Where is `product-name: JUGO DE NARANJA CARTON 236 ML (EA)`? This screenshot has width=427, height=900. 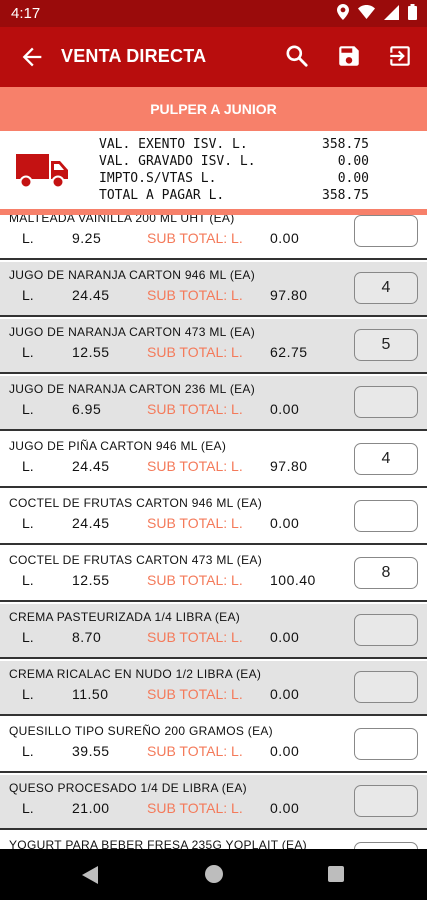
product-name: JUGO DE NARANJA CARTON 236 ML (EA) is located at coordinates (132, 389).